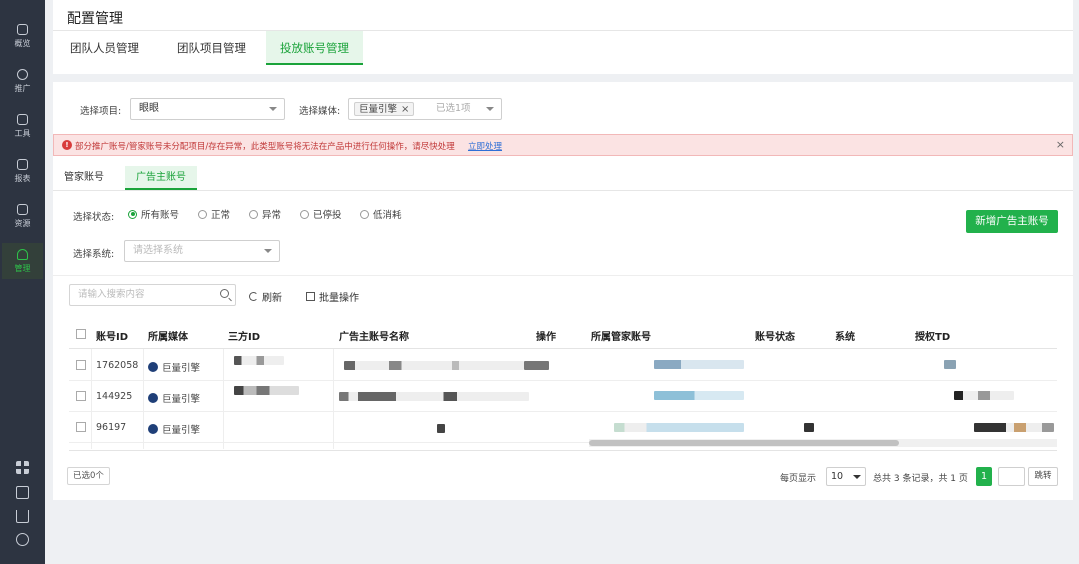 This screenshot has width=1079, height=564. I want to click on status-radio-all: 所有账号, so click(153, 214).